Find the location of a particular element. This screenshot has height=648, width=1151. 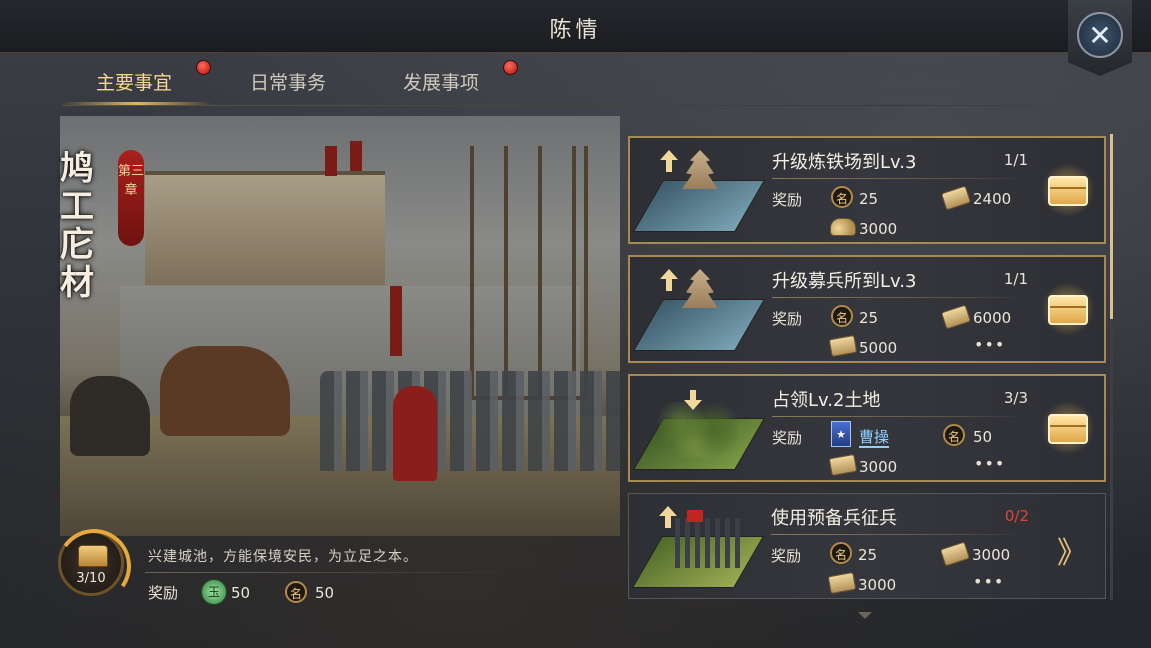

chapter-description: 兴建城池，方能保境安民，为立足之本。 is located at coordinates (283, 557).